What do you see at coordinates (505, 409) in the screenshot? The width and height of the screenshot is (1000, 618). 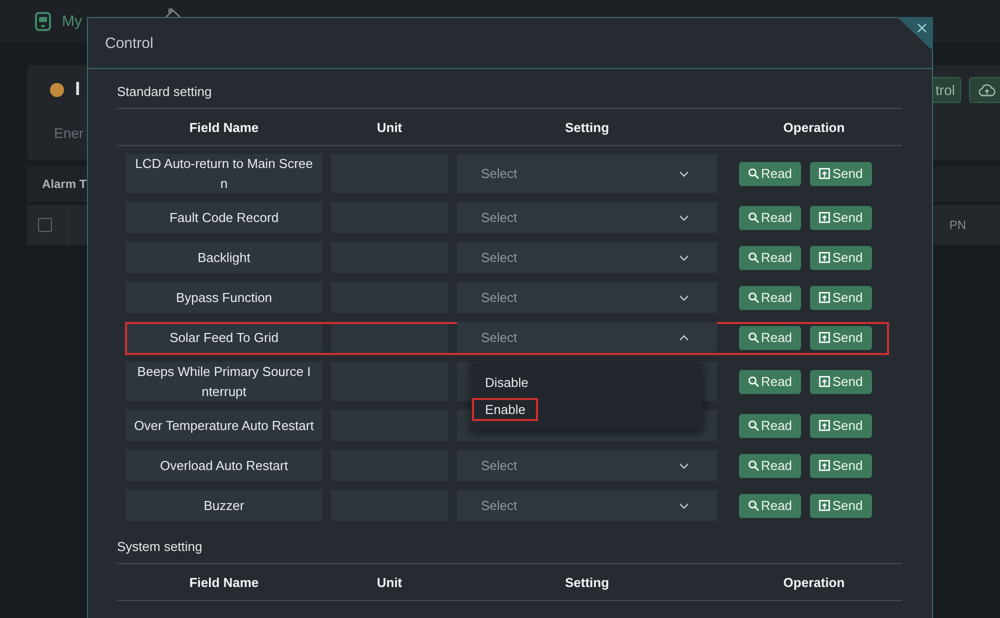 I see `dropdown-option: Enable` at bounding box center [505, 409].